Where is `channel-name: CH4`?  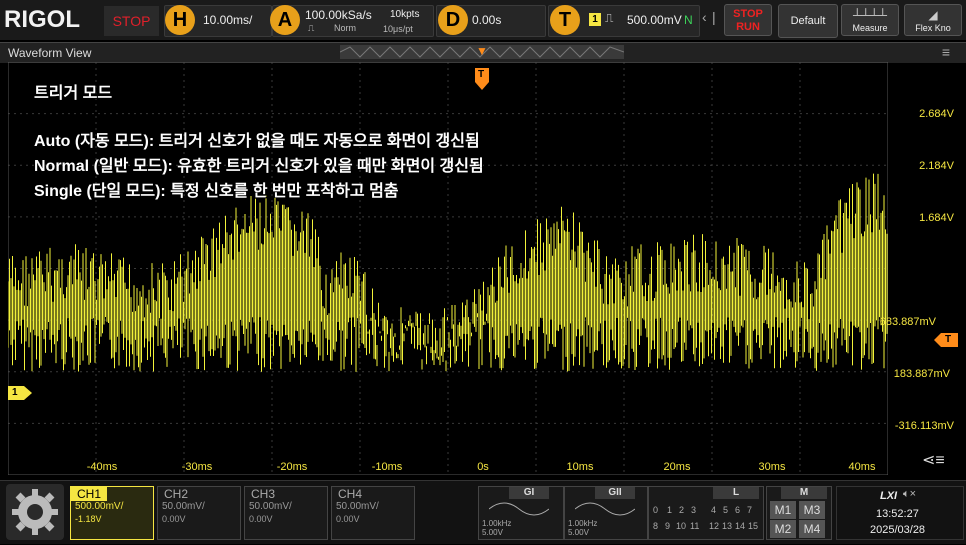 channel-name: CH4 is located at coordinates (350, 494).